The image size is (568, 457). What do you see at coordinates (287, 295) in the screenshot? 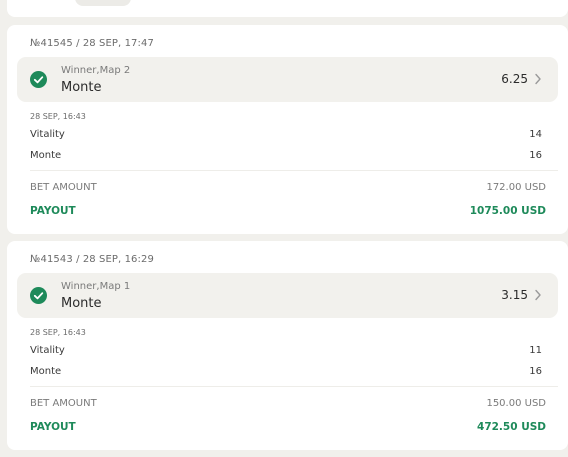
I see `bet-selection: Winner,Map 1 Monte 3.15` at bounding box center [287, 295].